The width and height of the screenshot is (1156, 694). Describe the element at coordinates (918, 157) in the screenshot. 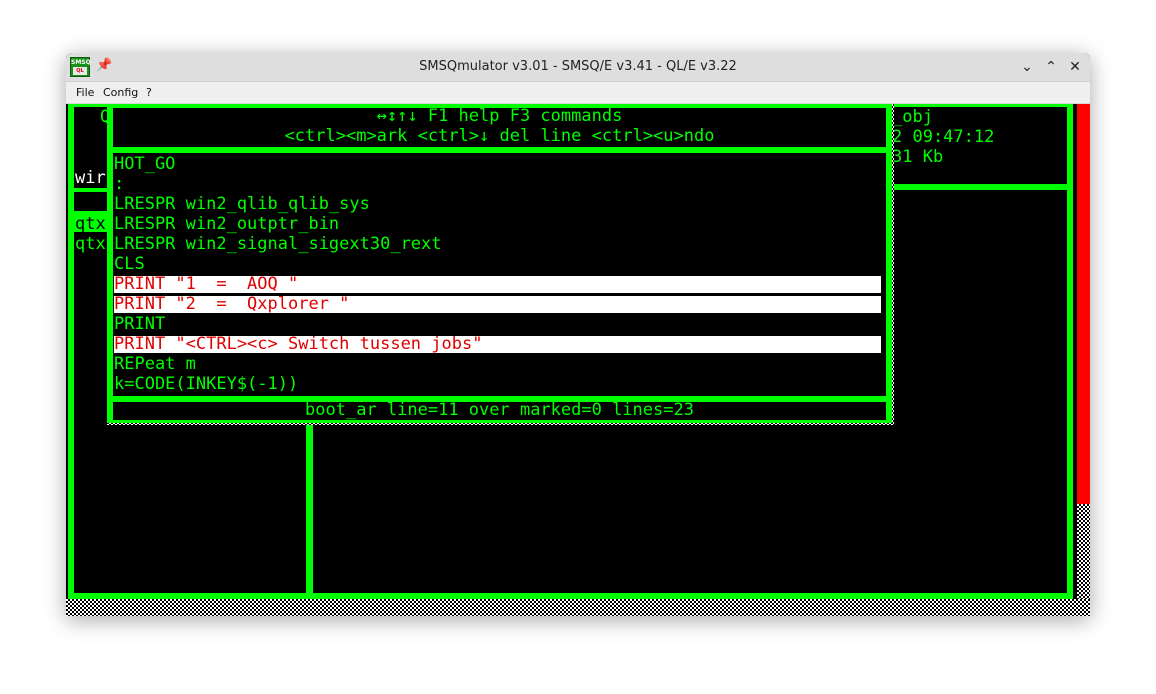

I see `bg-memory: 31 Kb` at that location.